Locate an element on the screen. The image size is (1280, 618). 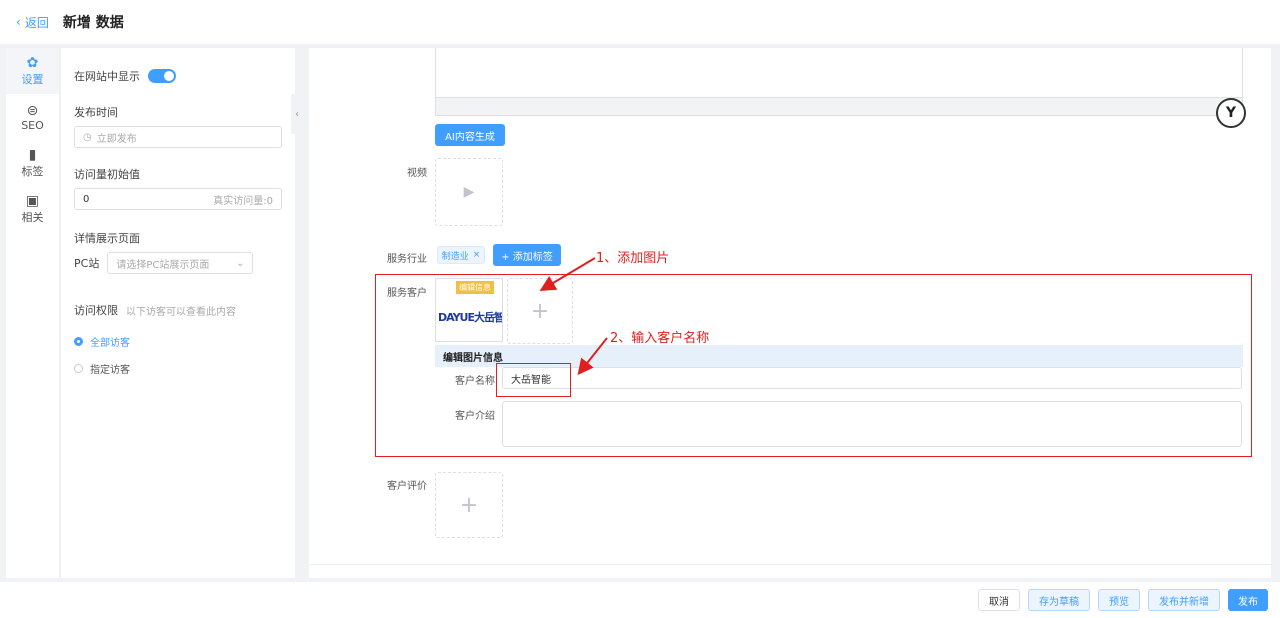
access-label: 访问权限 is located at coordinates (96, 310).